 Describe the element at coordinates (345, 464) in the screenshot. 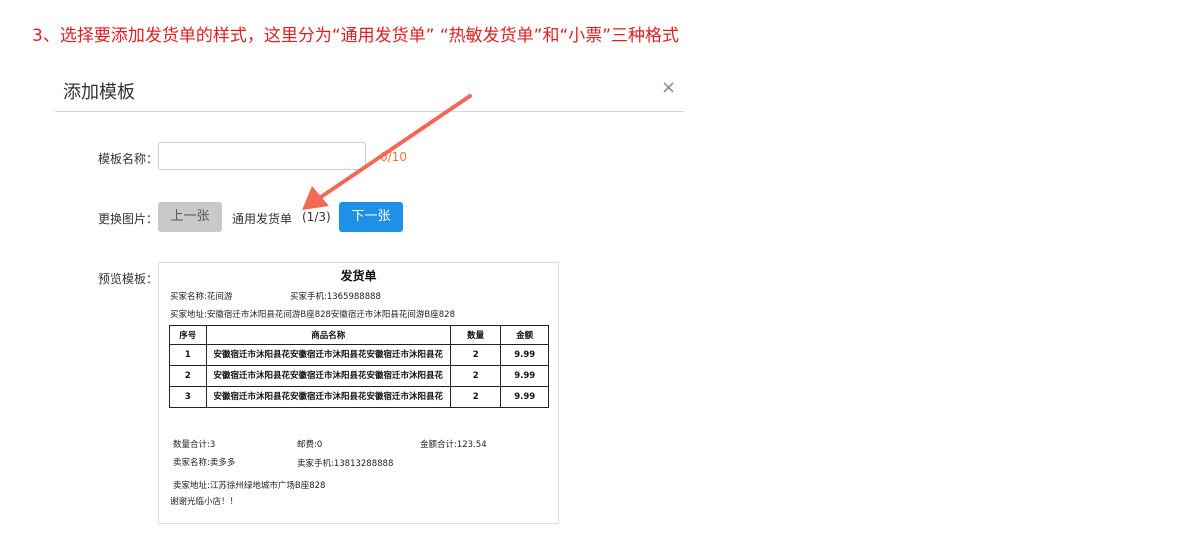

I see `preview-seller-phone: 卖家手机:13813288888` at that location.